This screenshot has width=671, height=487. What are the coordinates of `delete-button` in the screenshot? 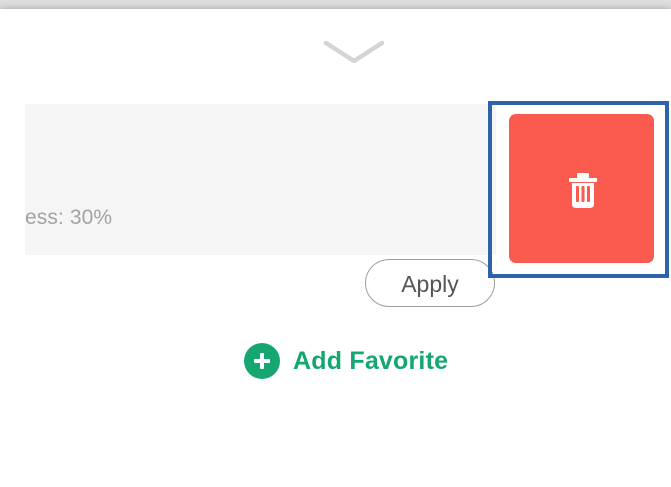 It's located at (581, 188).